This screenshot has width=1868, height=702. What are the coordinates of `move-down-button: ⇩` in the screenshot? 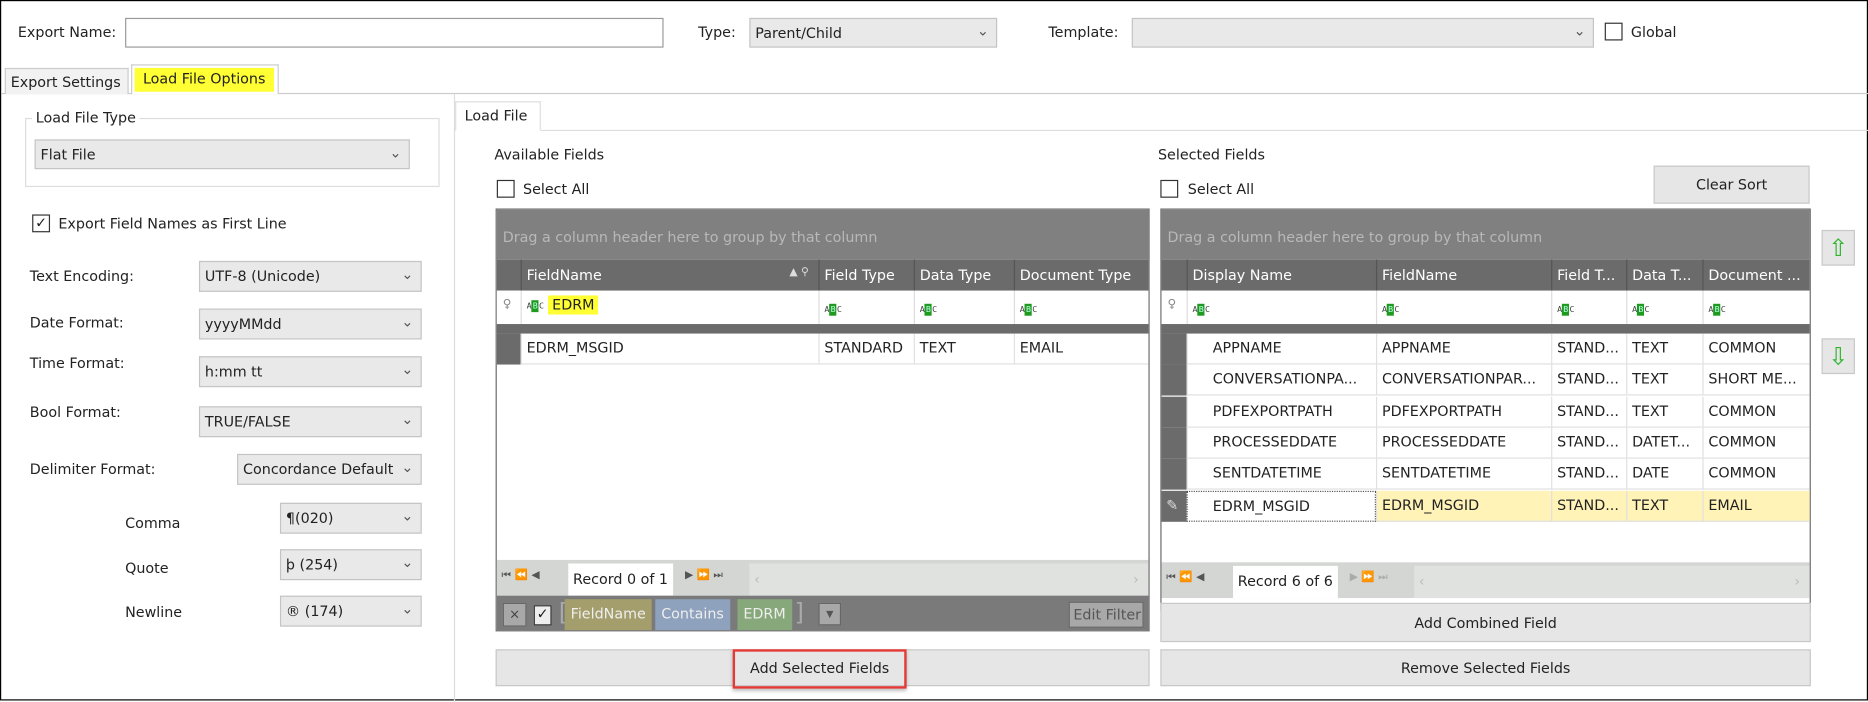 It's located at (1838, 356).